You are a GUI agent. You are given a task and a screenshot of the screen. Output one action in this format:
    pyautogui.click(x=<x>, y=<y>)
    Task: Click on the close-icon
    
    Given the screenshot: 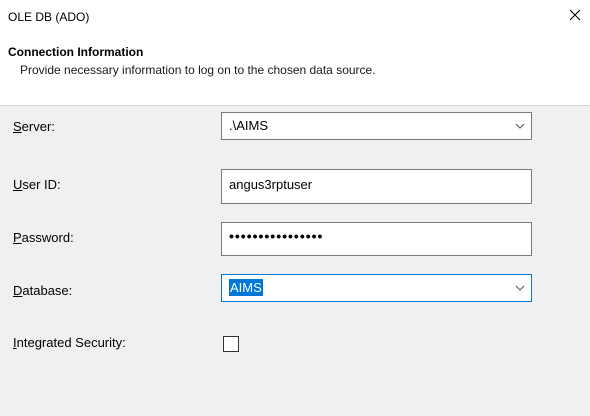 What is the action you would take?
    pyautogui.click(x=575, y=15)
    